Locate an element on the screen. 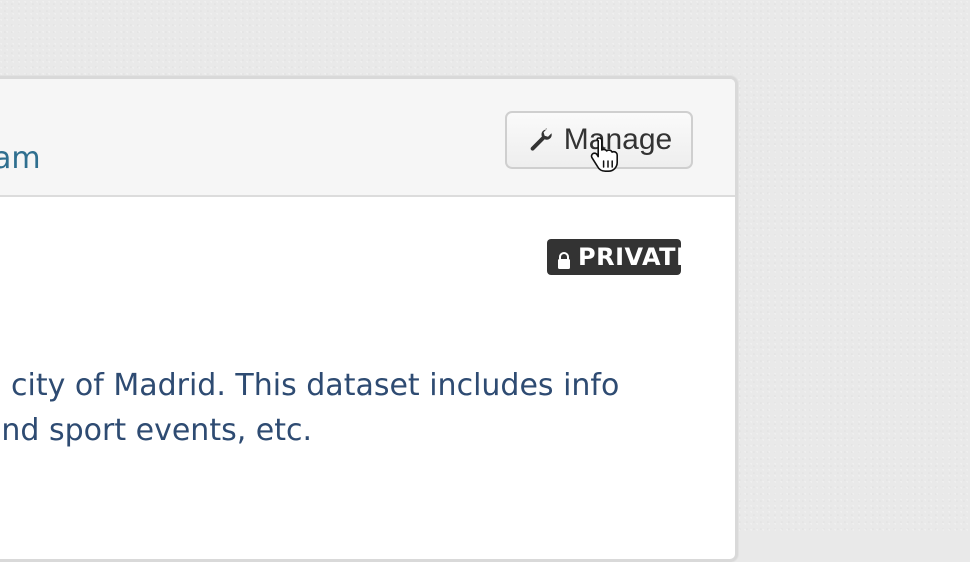 This screenshot has width=970, height=562. wrench-icon is located at coordinates (540, 140).